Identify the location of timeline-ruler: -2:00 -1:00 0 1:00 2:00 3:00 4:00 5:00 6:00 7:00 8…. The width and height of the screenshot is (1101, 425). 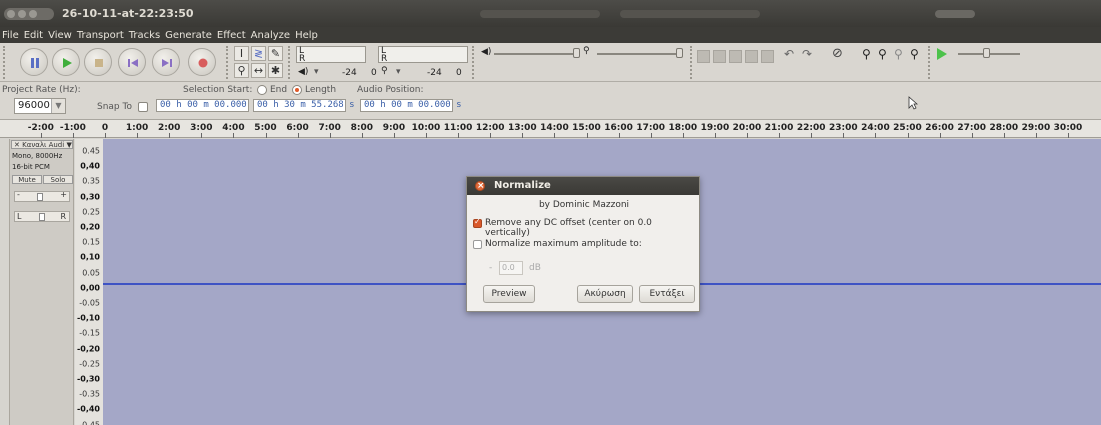
(550, 129).